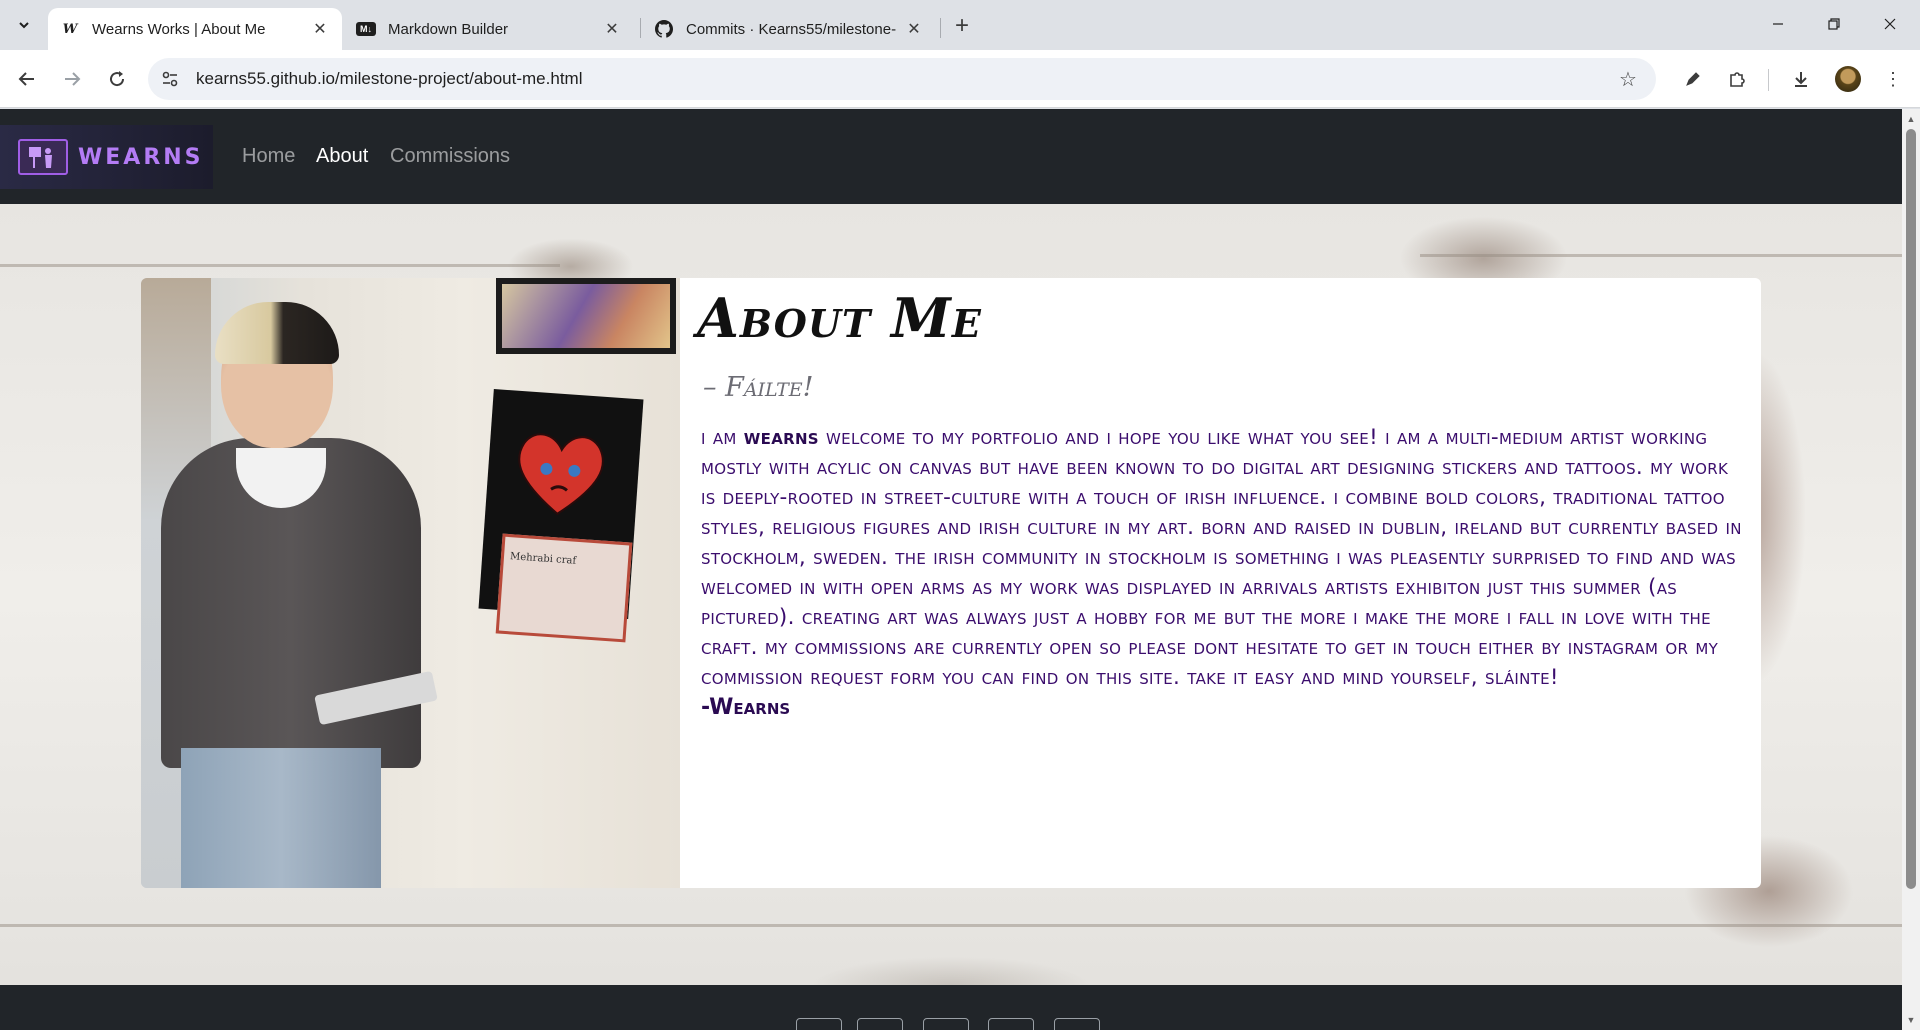 The image size is (1920, 1030). What do you see at coordinates (1911, 119) in the screenshot?
I see `scroll-up-arrow-icon: ▲` at bounding box center [1911, 119].